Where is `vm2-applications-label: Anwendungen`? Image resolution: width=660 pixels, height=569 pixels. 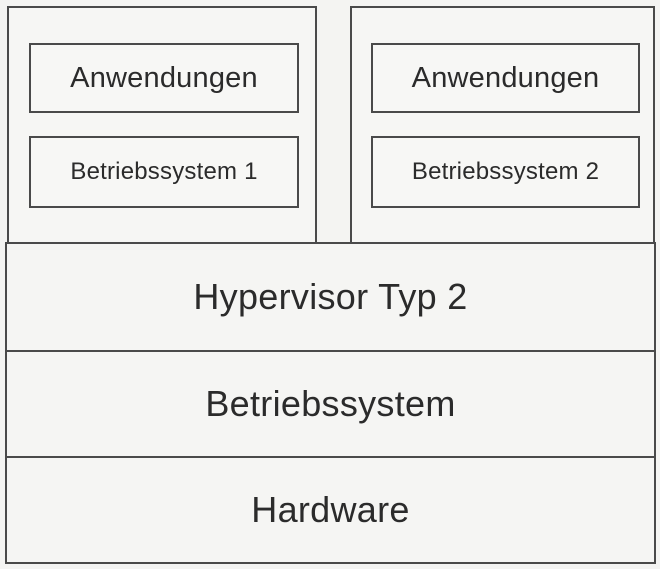
vm2-applications-label: Anwendungen is located at coordinates (505, 77).